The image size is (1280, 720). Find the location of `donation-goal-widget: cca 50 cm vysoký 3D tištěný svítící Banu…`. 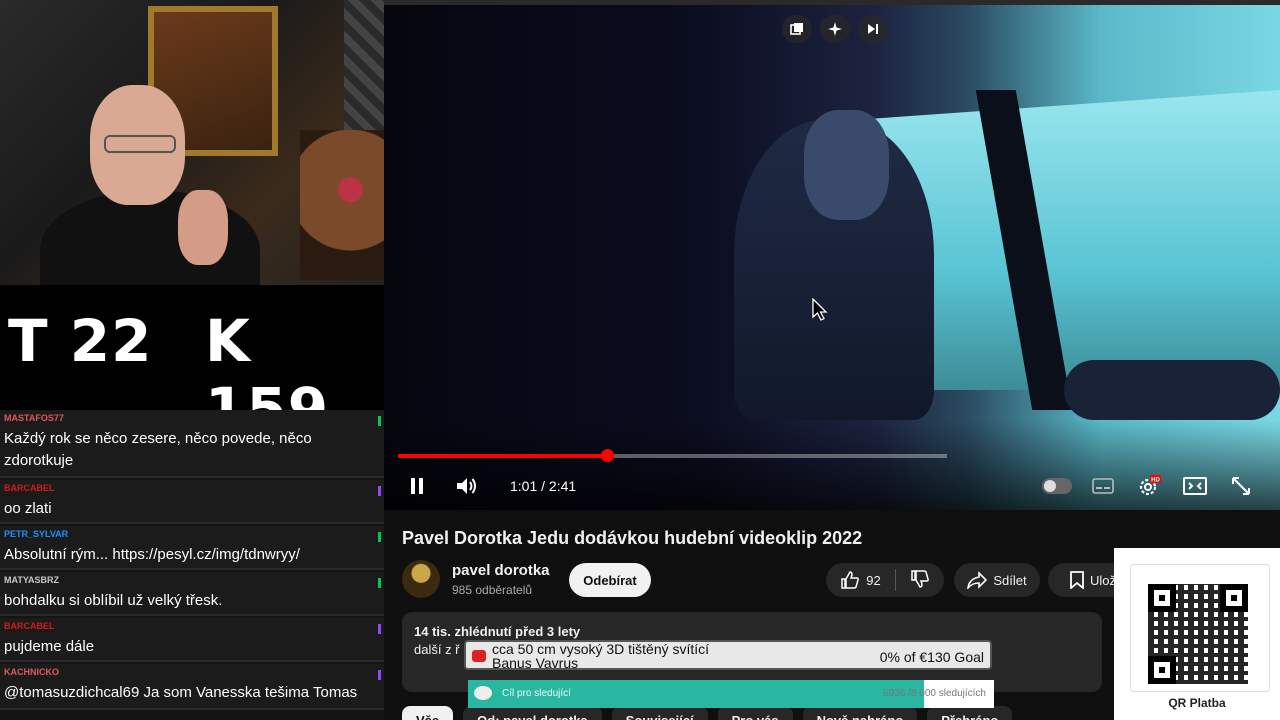

donation-goal-widget: cca 50 cm vysoký 3D tištěný svítící Banu… is located at coordinates (728, 655).